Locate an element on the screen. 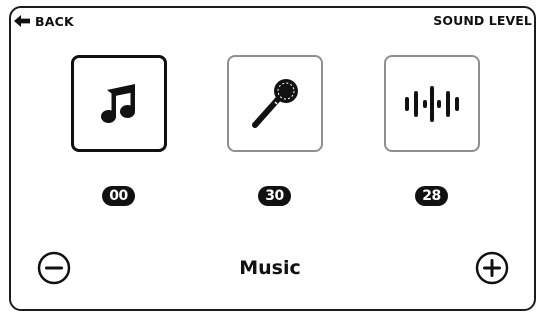  back-label: BACK is located at coordinates (54, 21).